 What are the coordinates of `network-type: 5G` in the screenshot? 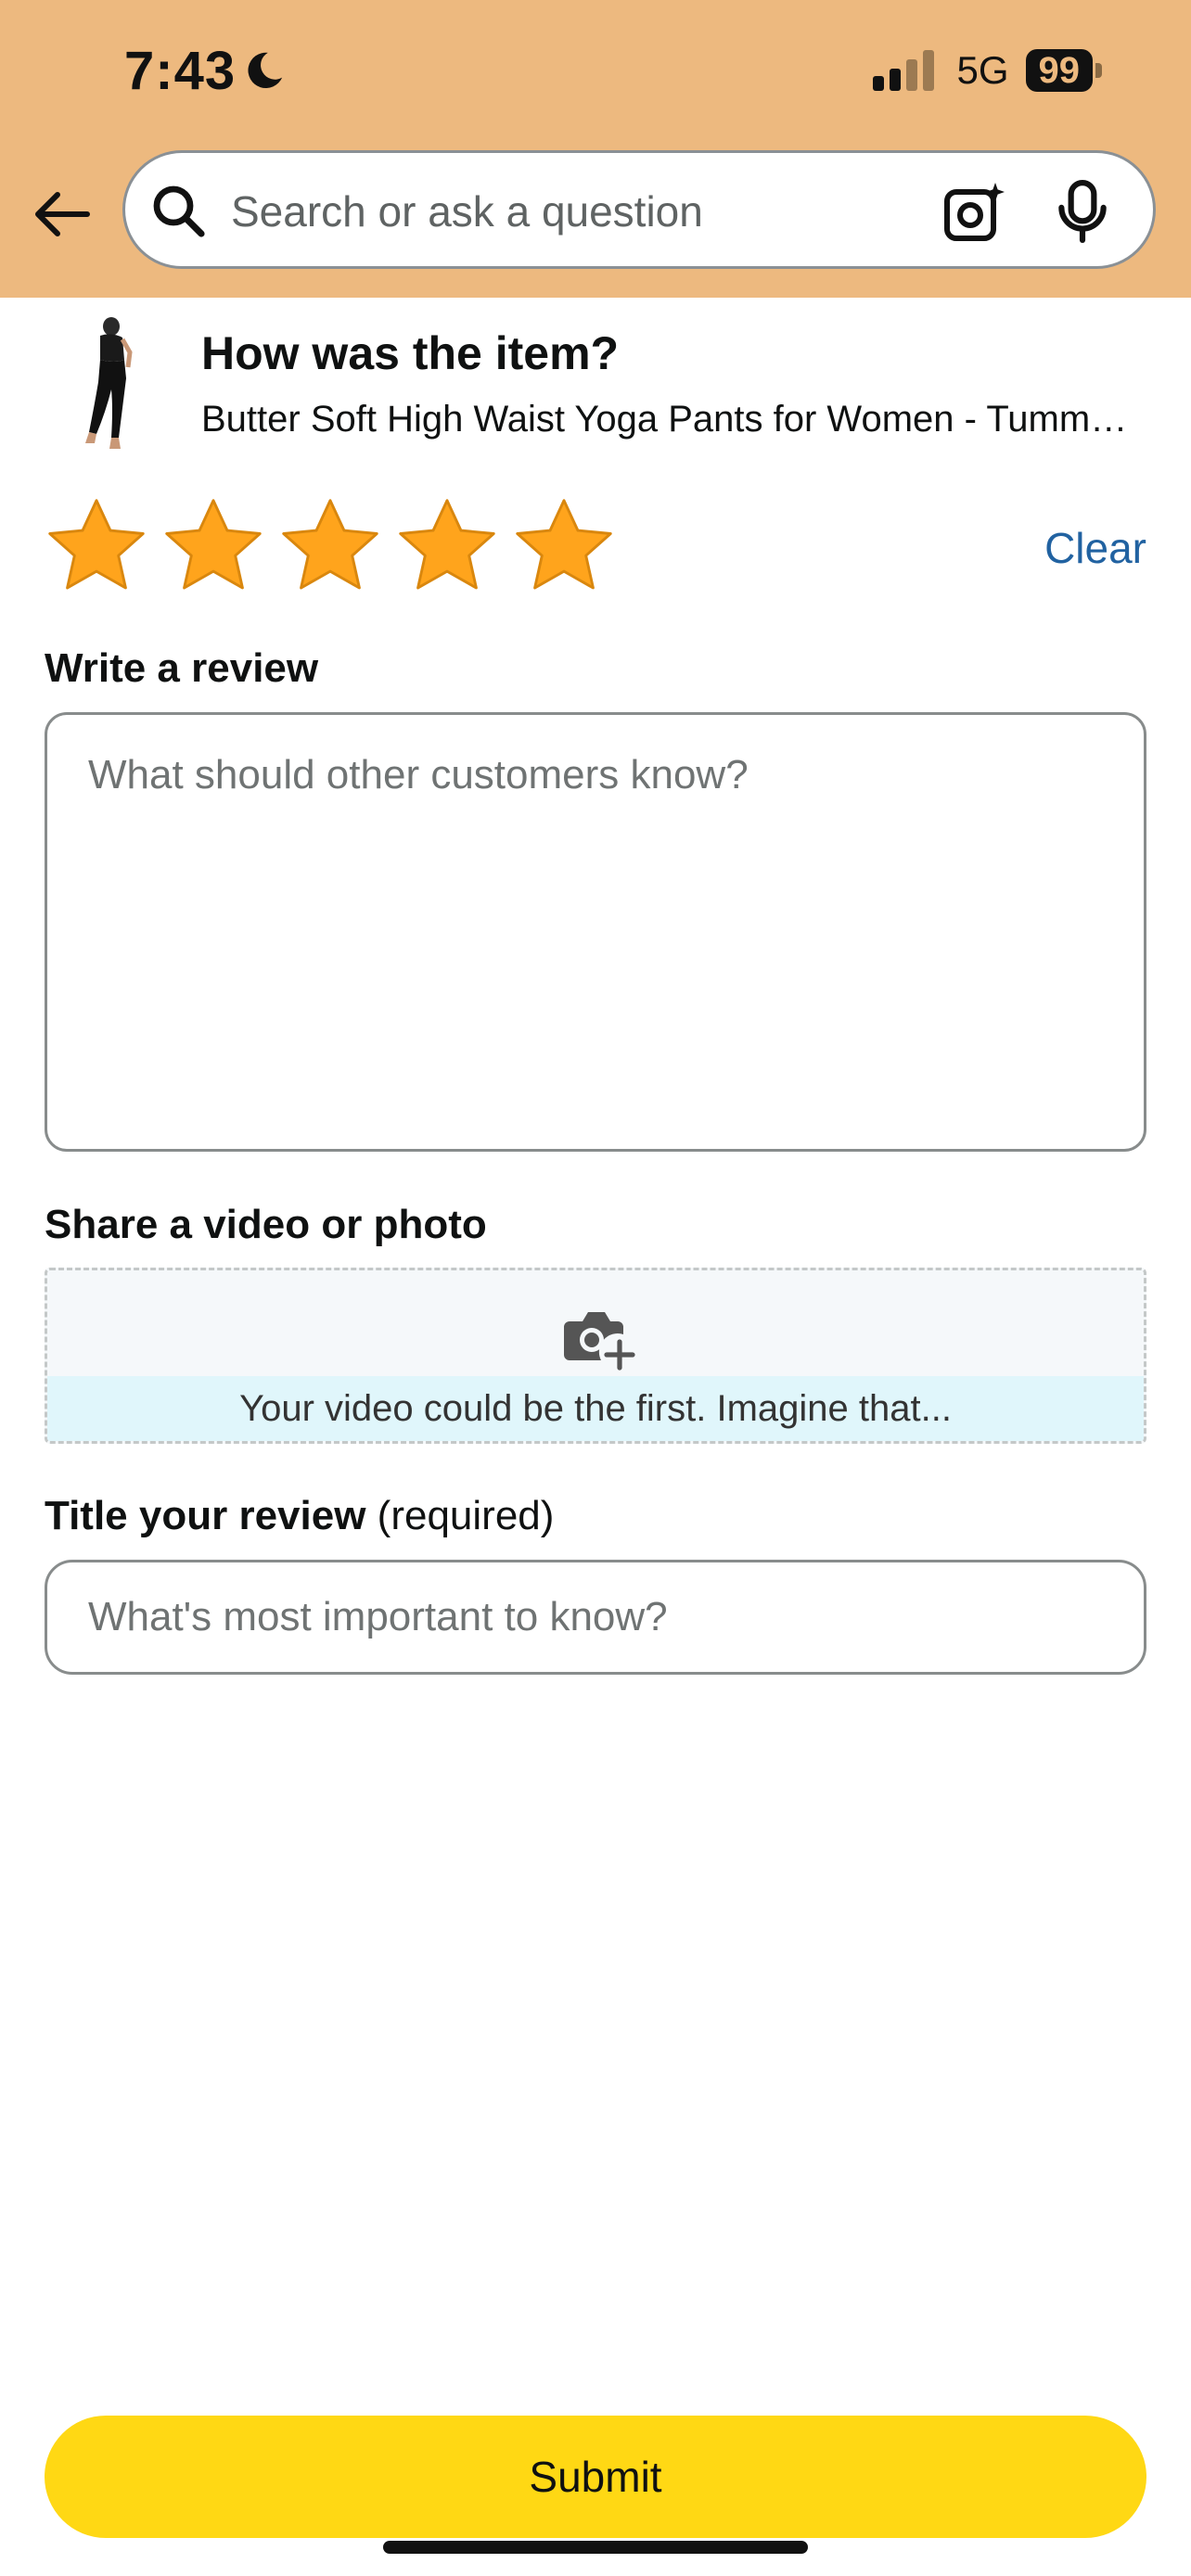 It's located at (982, 70).